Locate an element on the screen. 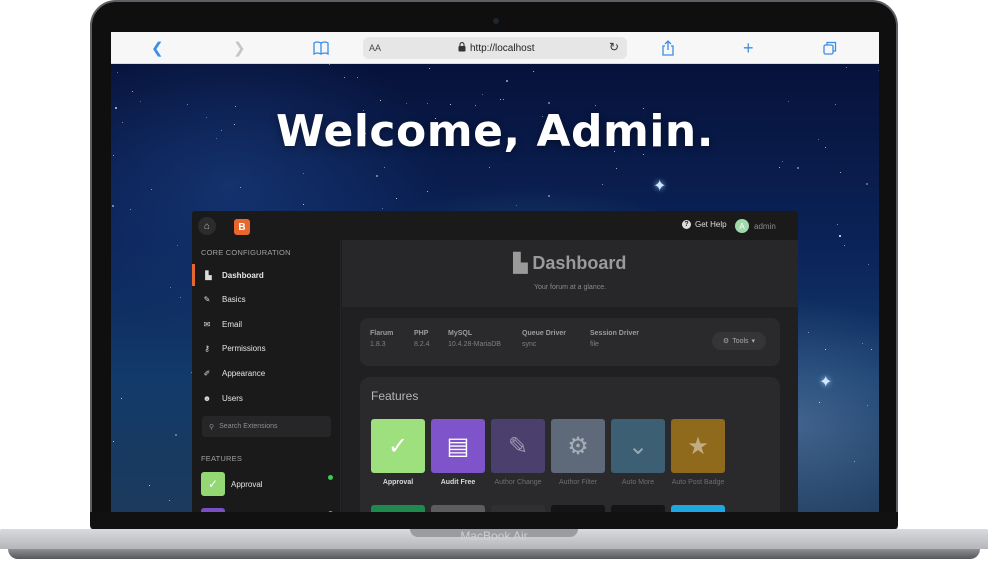 The width and height of the screenshot is (988, 568). extension-label: Approval is located at coordinates (247, 484).